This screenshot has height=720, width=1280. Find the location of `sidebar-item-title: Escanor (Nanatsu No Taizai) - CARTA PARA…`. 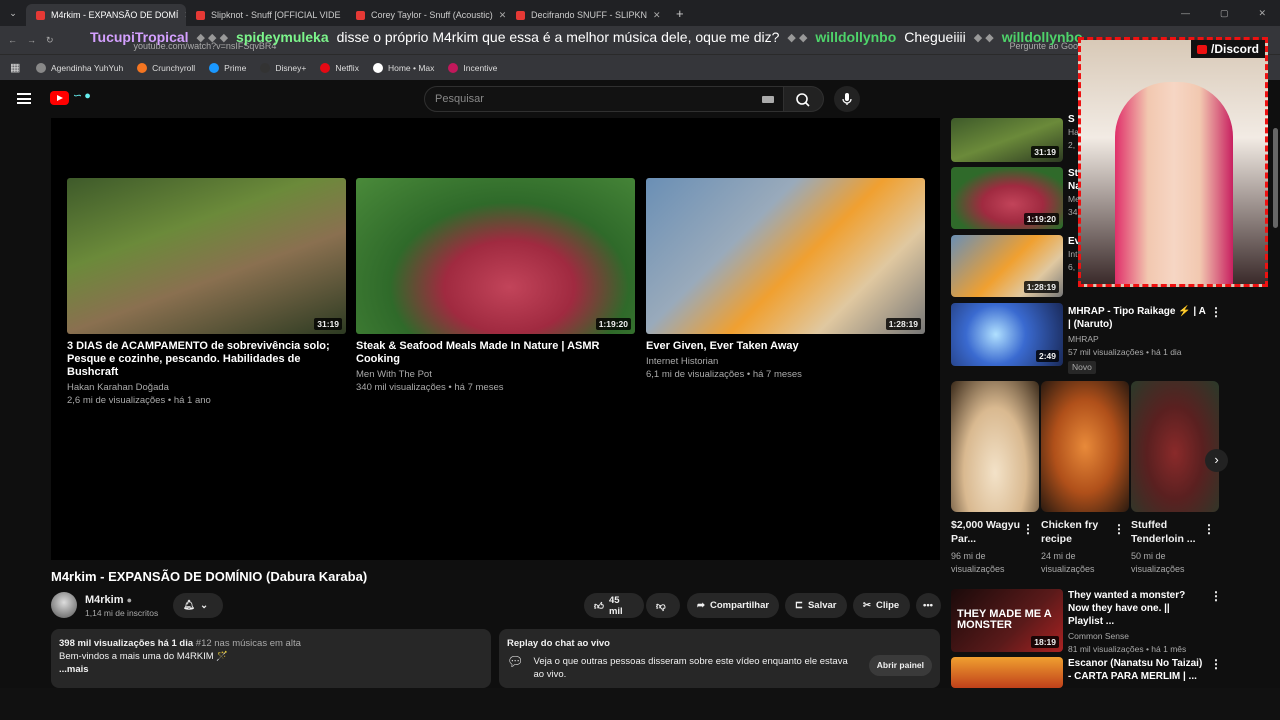

sidebar-item-title: Escanor (Nanatsu No Taizai) - CARTA PARA… is located at coordinates (1135, 670).